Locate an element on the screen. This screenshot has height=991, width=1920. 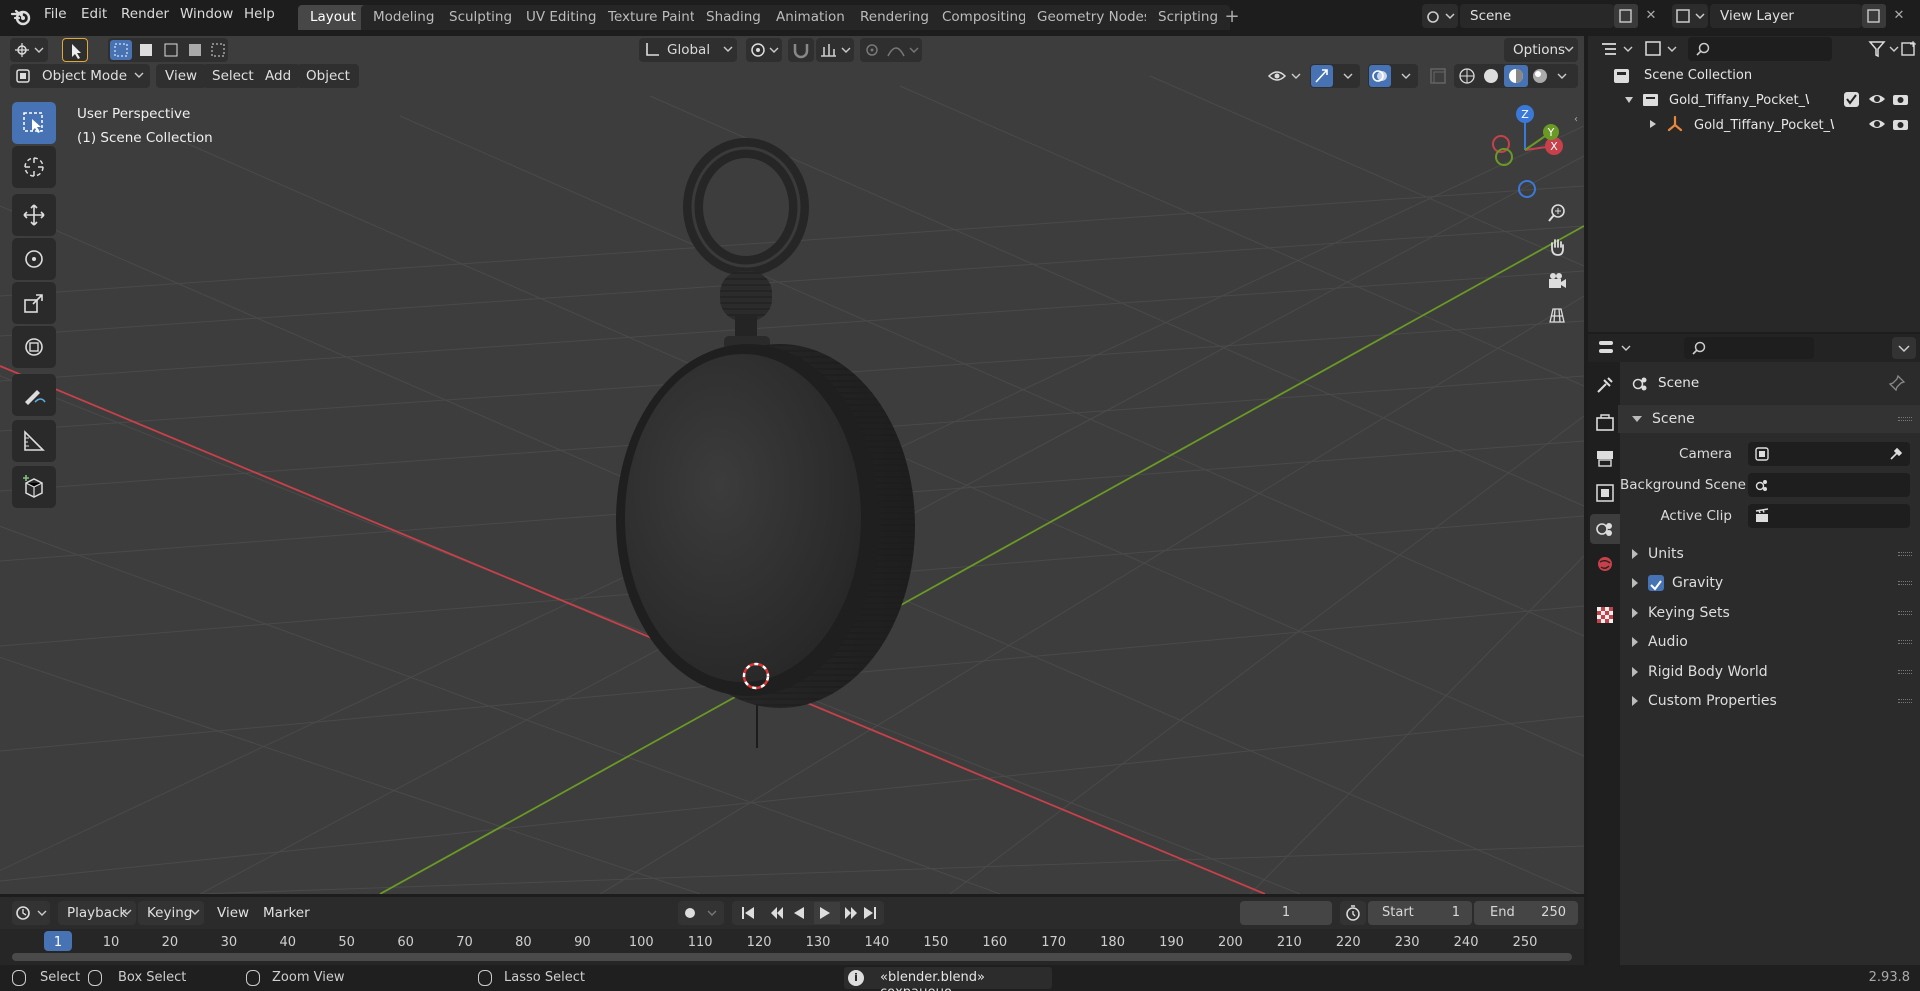
sidebar-toggle-chevron-icon: ‹ is located at coordinates (1578, 121).